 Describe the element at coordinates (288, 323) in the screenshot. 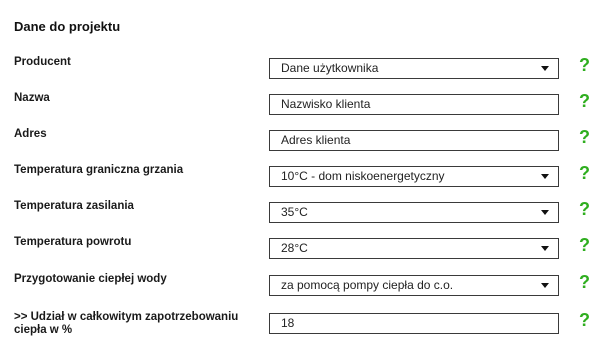

I see `udzial-input-value: 18` at that location.